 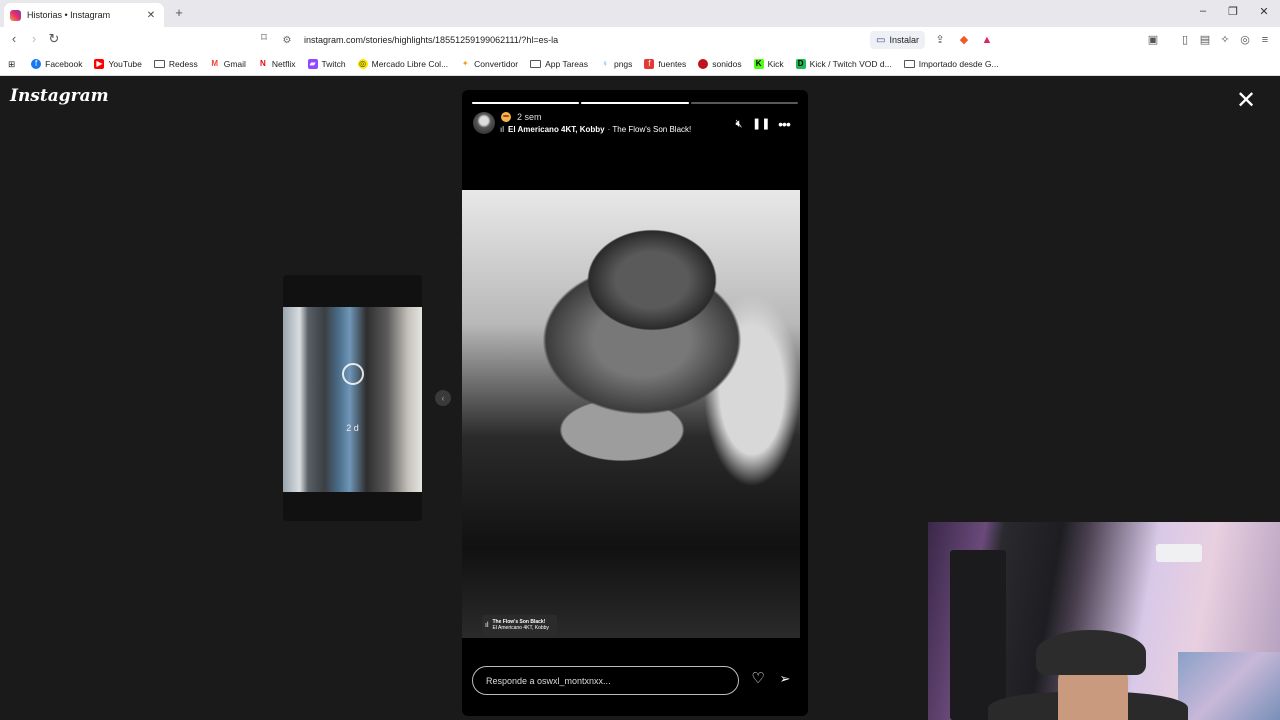 What do you see at coordinates (64, 64) in the screenshot?
I see `bookmark-label: Facebook` at bounding box center [64, 64].